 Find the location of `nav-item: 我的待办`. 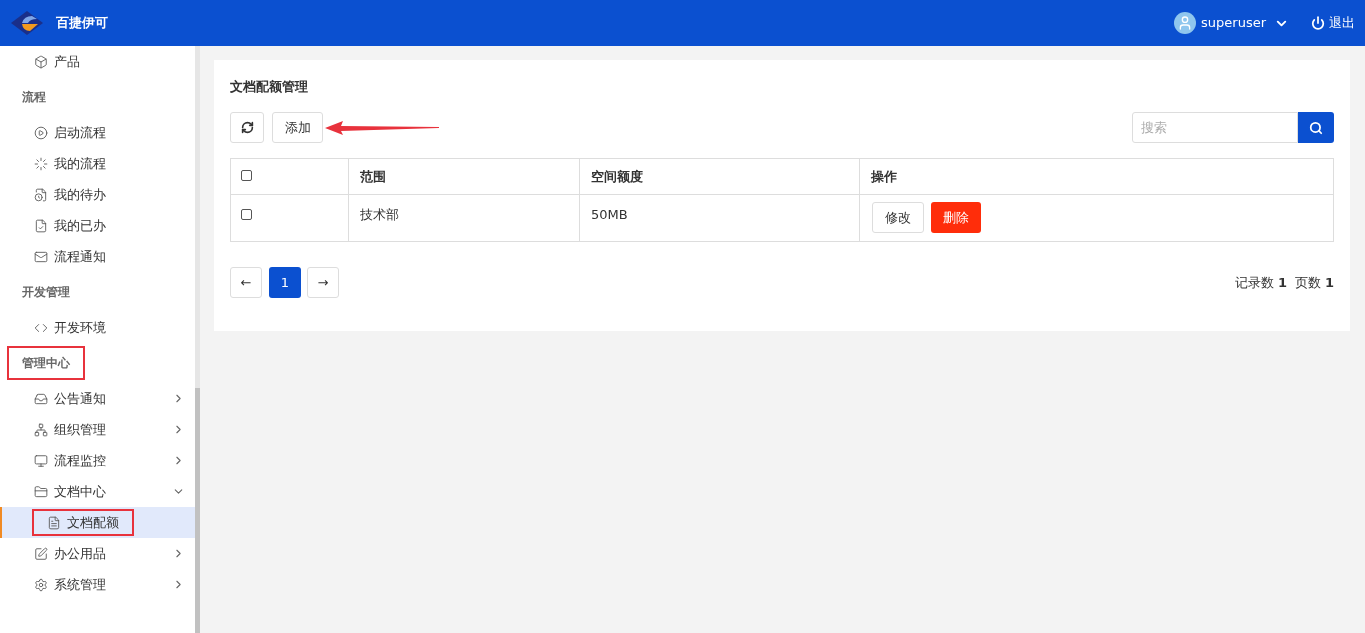

nav-item: 我的待办 is located at coordinates (97, 194).